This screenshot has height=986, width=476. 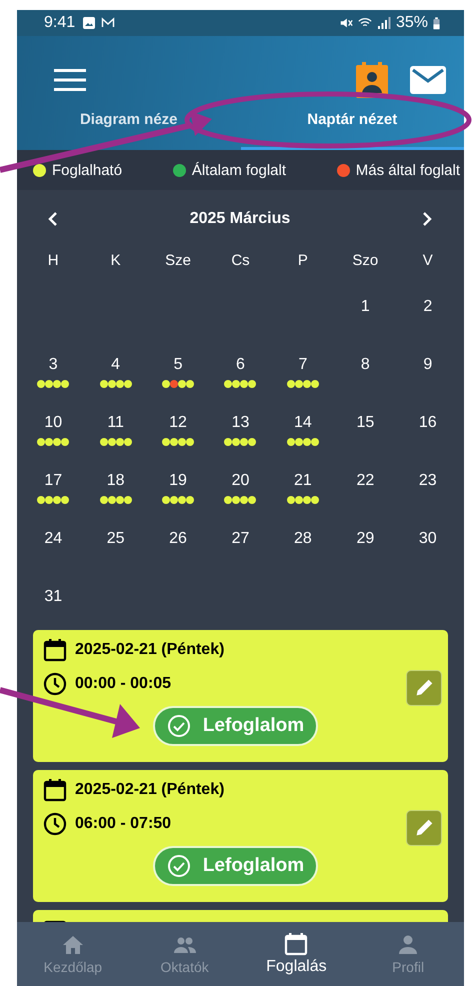 I want to click on calendar-day: 15, so click(x=365, y=423).